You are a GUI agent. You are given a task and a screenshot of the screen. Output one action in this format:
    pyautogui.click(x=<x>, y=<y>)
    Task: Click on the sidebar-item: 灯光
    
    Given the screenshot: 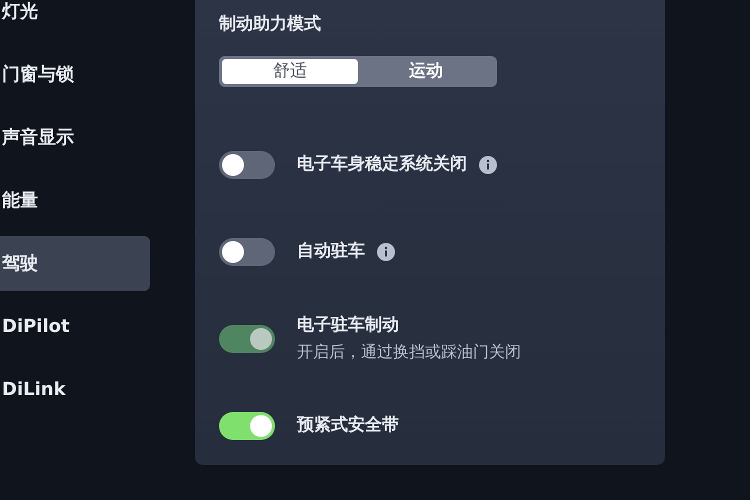 What is the action you would take?
    pyautogui.click(x=75, y=19)
    